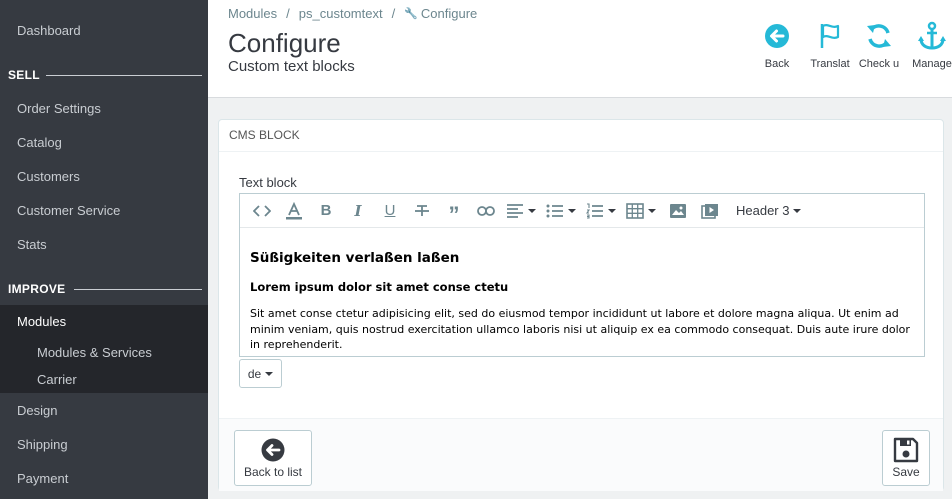 The image size is (952, 499). What do you see at coordinates (678, 211) in the screenshot?
I see `image-icon` at bounding box center [678, 211].